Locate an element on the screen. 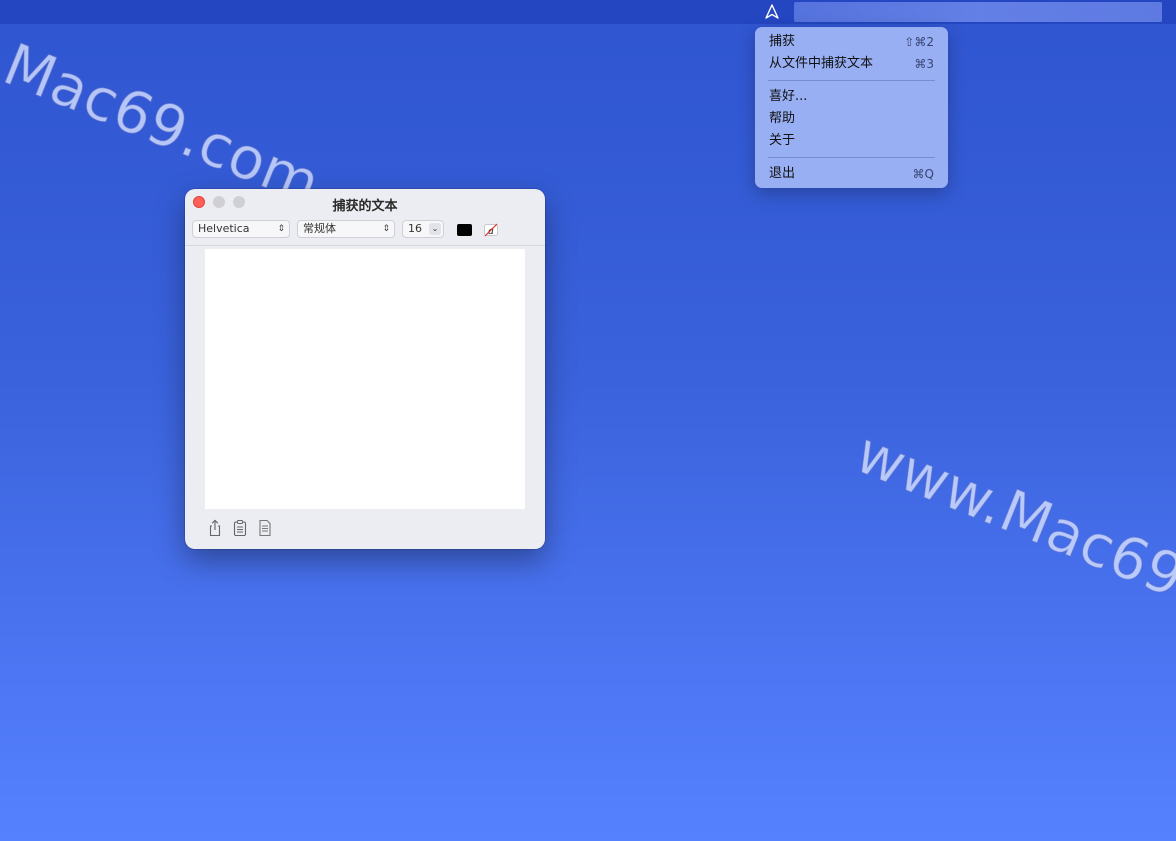  font-style-popup: 常规体 ⇕ is located at coordinates (346, 229).